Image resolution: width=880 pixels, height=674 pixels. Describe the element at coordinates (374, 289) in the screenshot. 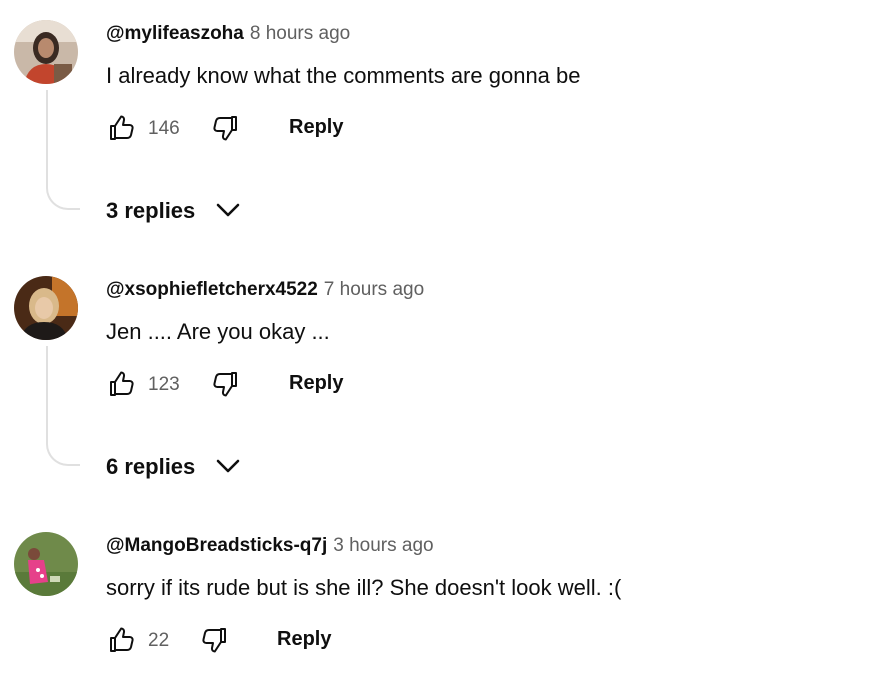

I see `timestamp: 7 hours ago` at that location.